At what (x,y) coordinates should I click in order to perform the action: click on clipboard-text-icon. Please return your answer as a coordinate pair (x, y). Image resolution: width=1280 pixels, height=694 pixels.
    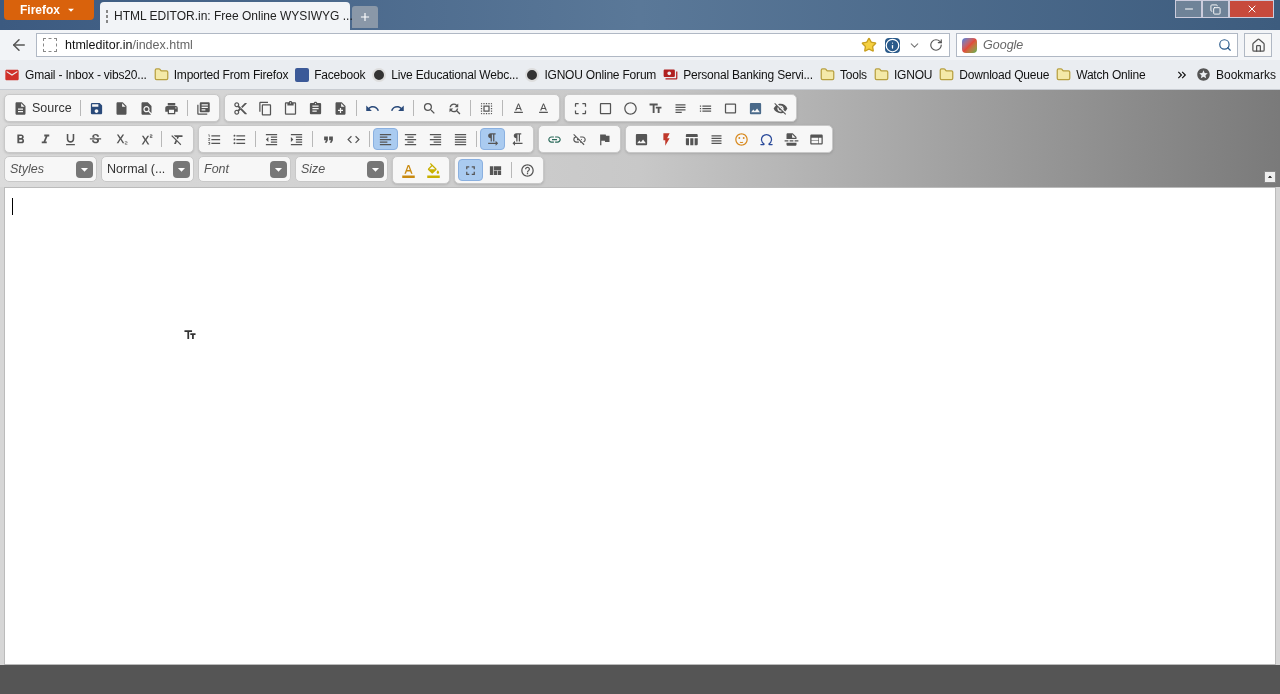
    Looking at the image, I should click on (315, 108).